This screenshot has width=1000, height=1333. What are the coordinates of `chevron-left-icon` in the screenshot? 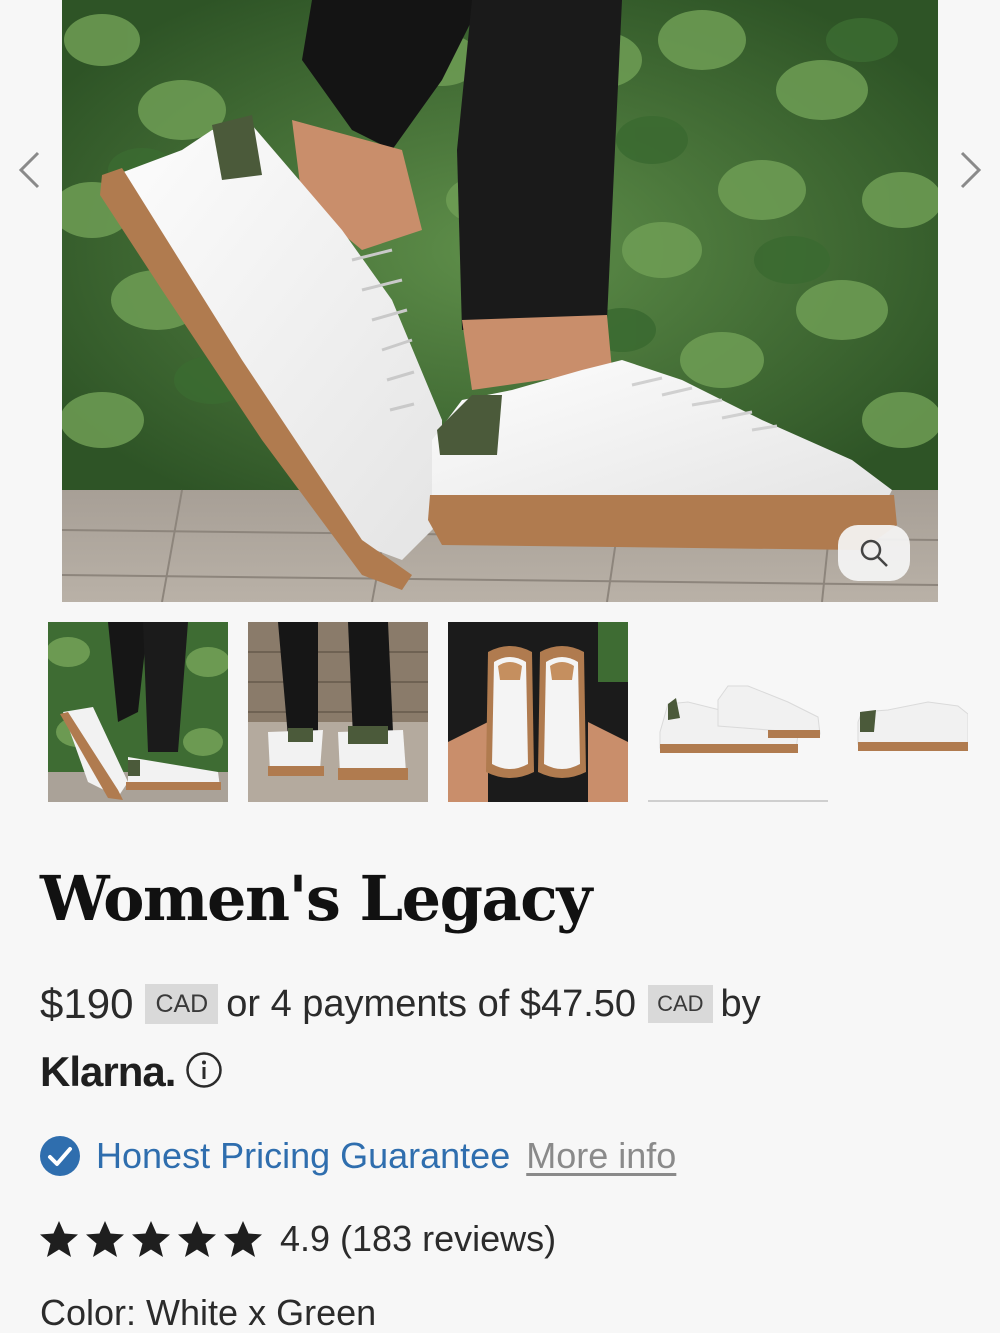 It's located at (29, 170).